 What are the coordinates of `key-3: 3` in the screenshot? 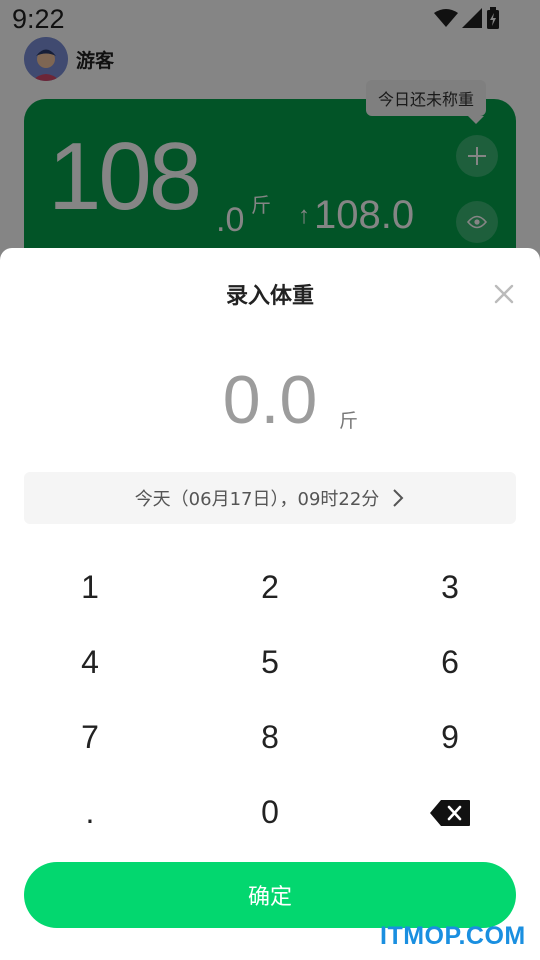 It's located at (450, 587).